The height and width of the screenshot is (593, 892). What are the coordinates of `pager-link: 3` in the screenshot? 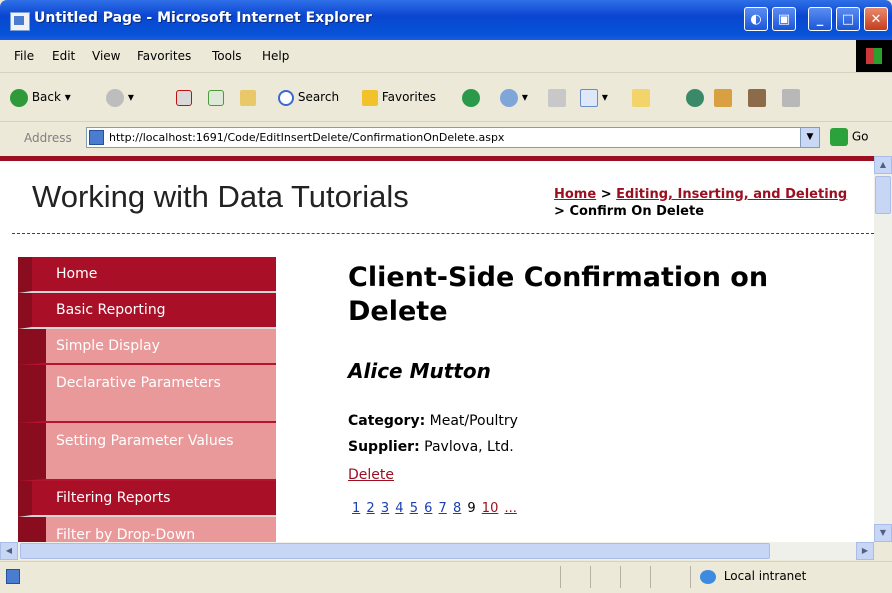 It's located at (385, 508).